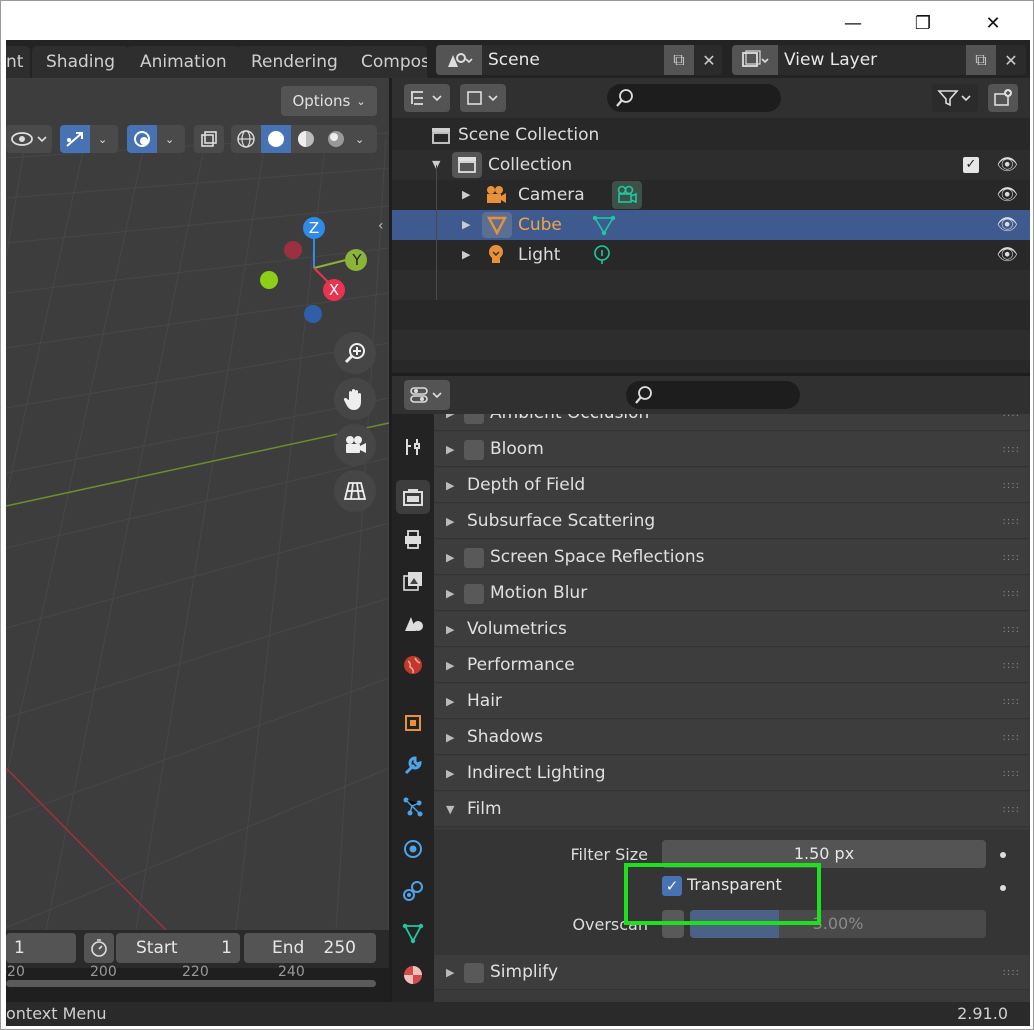 The height and width of the screenshot is (1030, 1034). What do you see at coordinates (413, 665) in the screenshot?
I see `world-tab-icon` at bounding box center [413, 665].